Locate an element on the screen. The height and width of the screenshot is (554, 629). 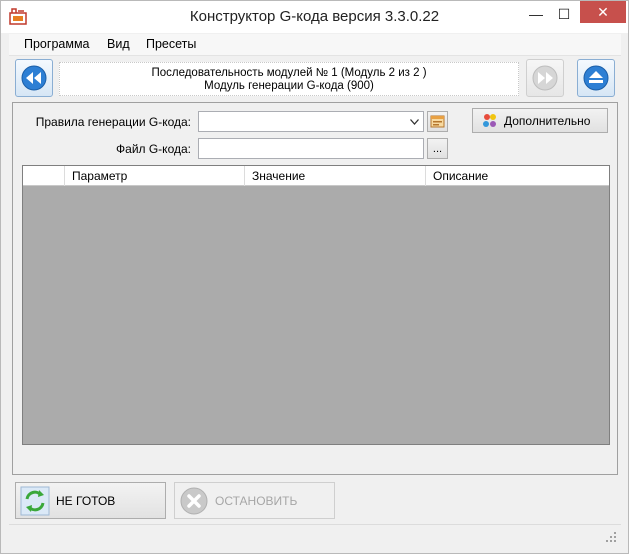
column-header-value: Значение is located at coordinates (335, 176).